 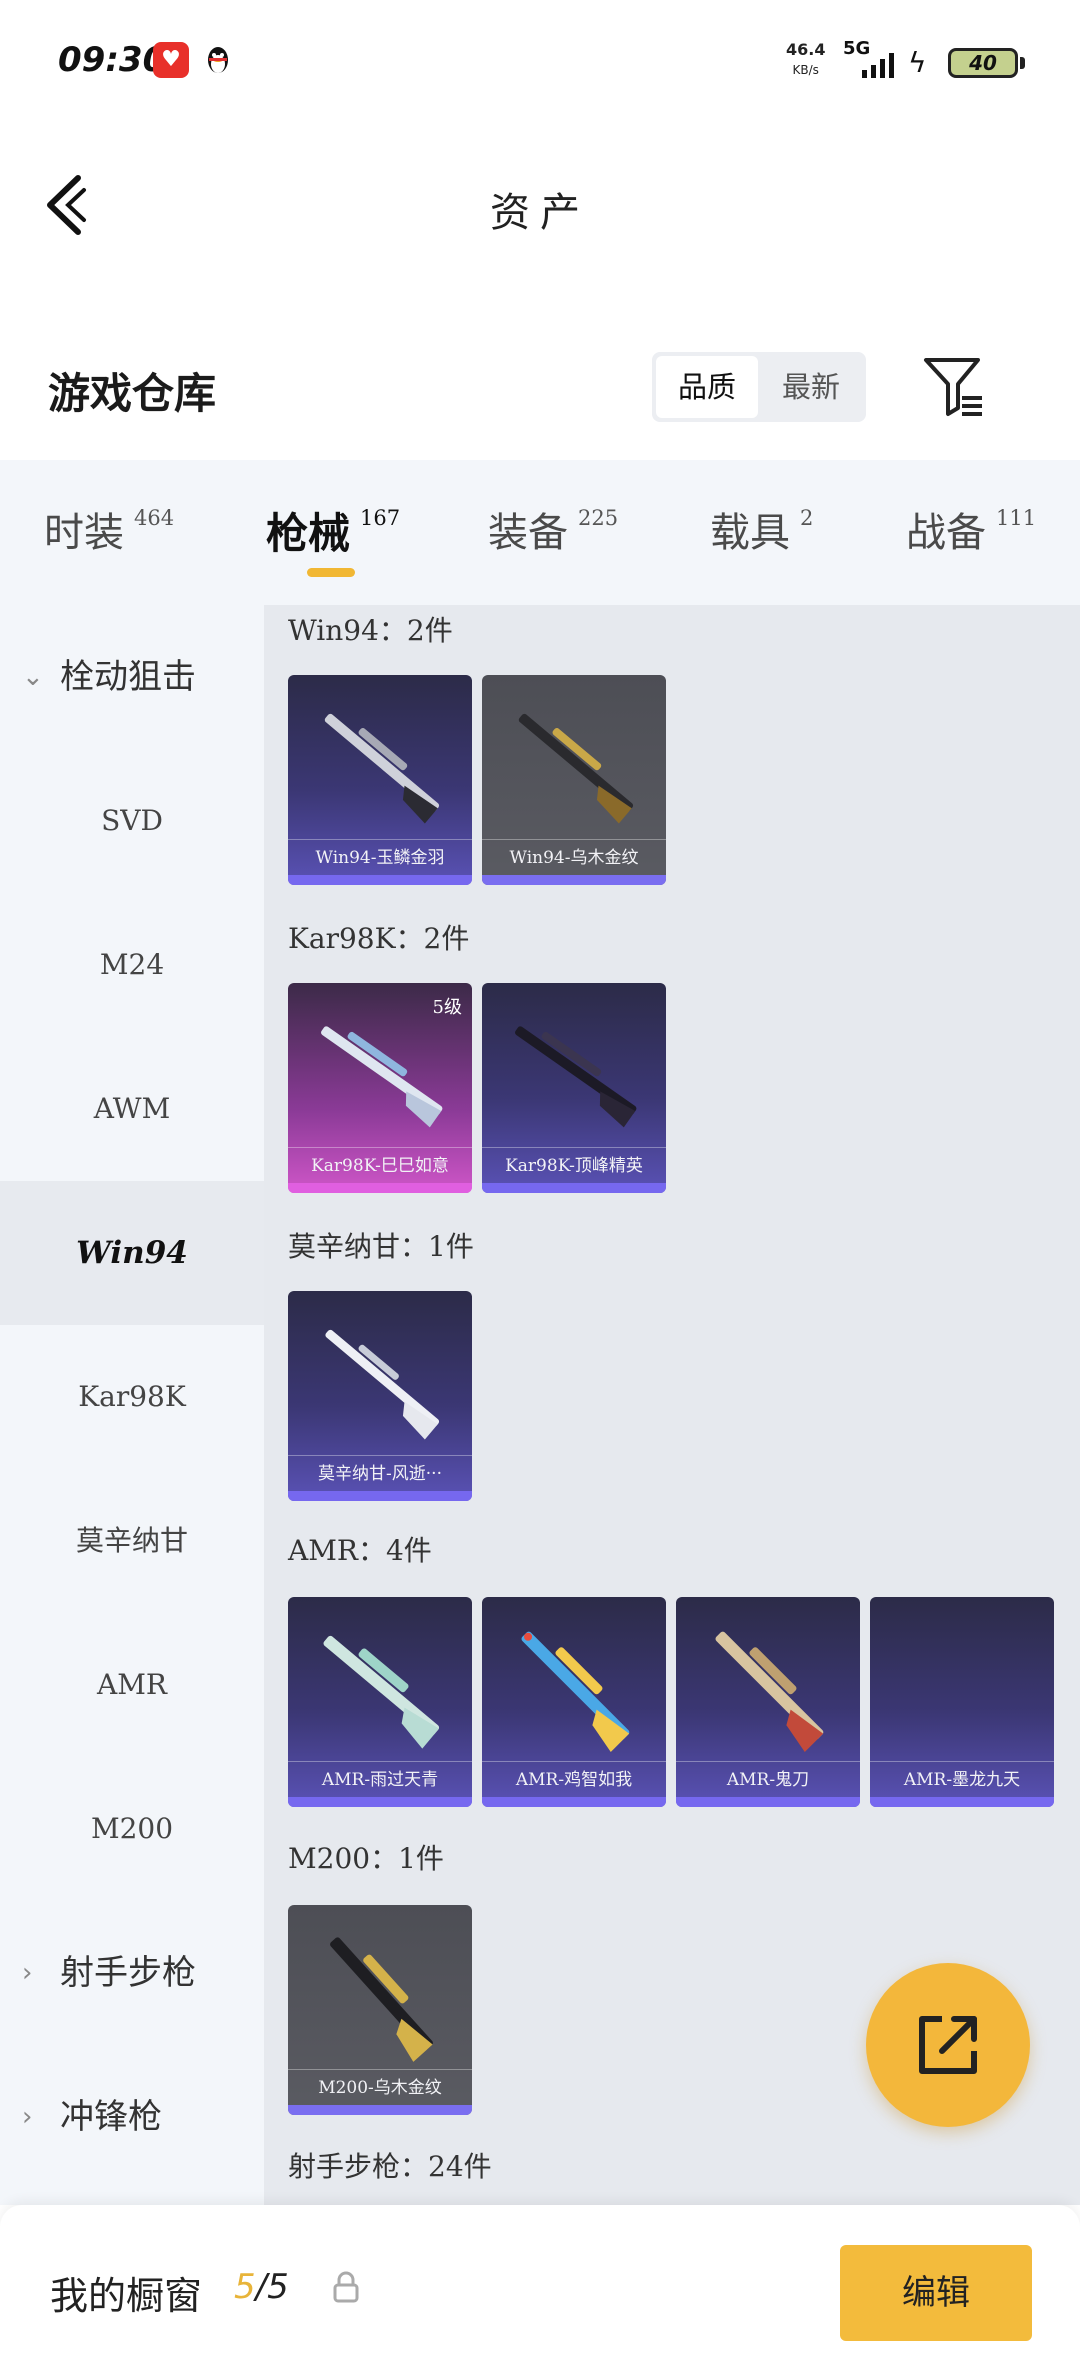 I want to click on sidebar-item-win94: Win94, so click(x=132, y=1253).